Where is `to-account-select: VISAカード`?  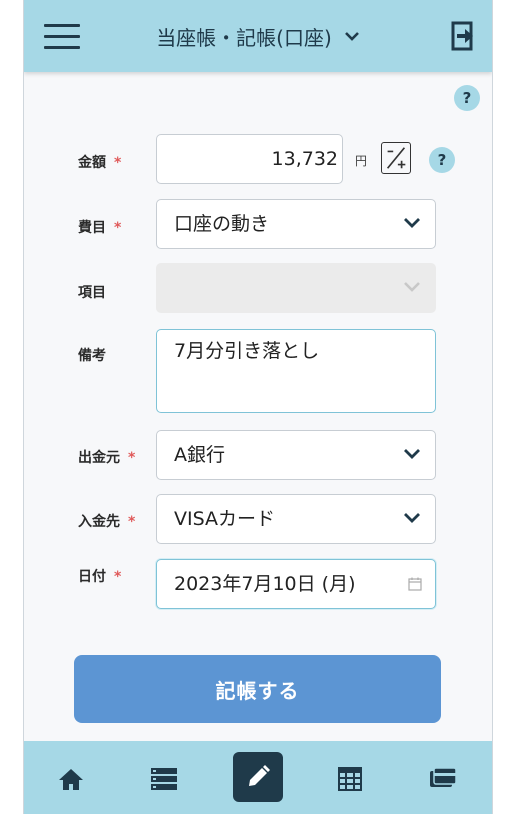 to-account-select: VISAカード is located at coordinates (296, 519).